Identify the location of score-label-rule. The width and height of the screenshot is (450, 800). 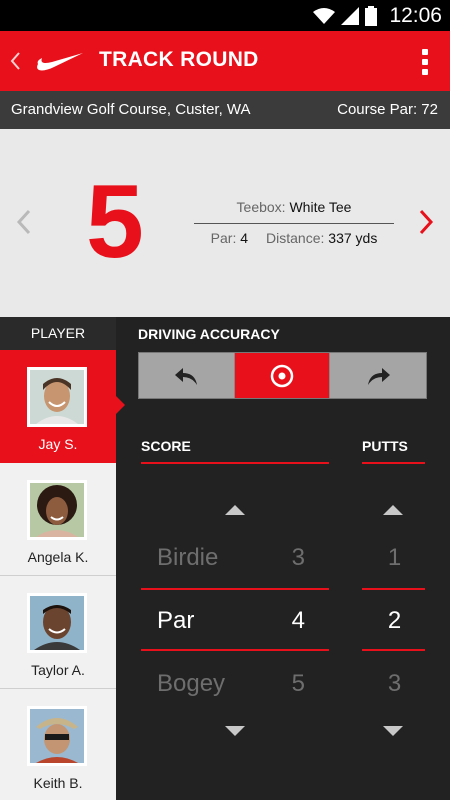
(235, 463).